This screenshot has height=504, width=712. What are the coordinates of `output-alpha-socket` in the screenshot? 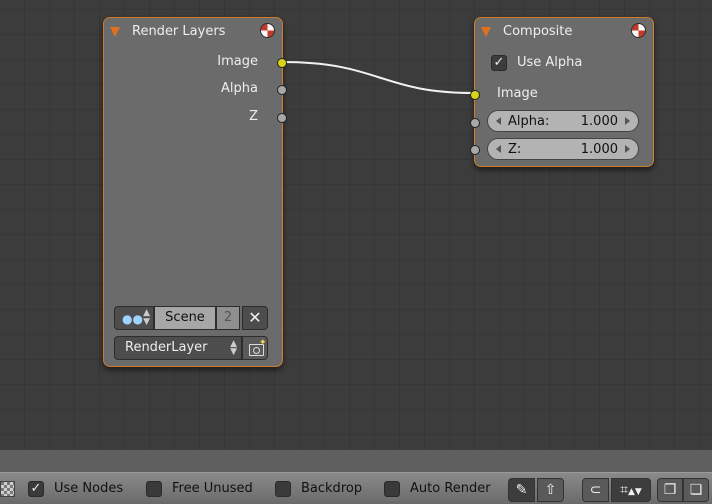 It's located at (282, 90).